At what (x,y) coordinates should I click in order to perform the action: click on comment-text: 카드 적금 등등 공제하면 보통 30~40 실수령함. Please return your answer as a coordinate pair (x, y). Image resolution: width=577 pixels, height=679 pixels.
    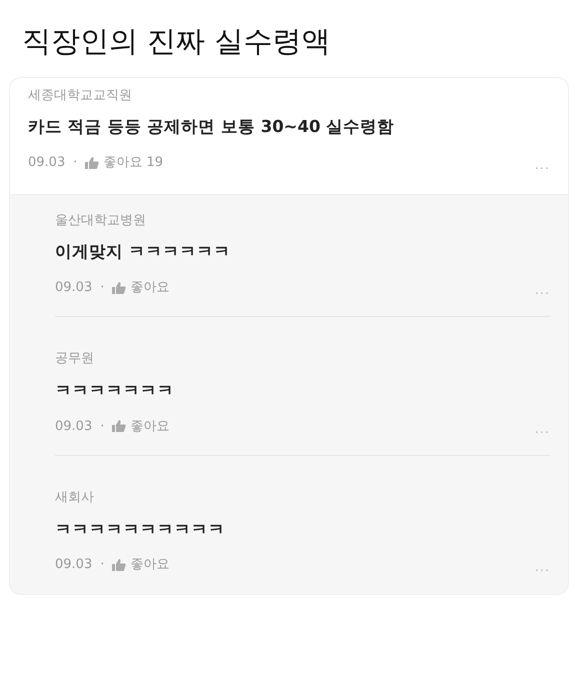
    Looking at the image, I should click on (212, 127).